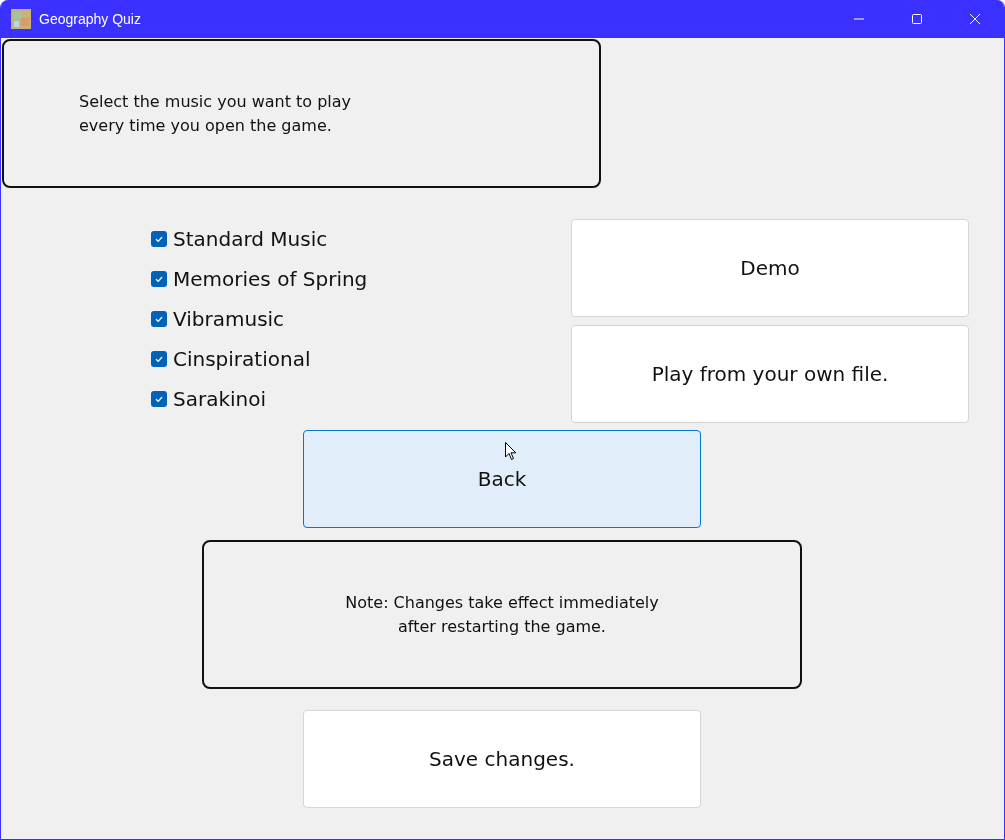 Image resolution: width=1005 pixels, height=840 pixels. Describe the element at coordinates (270, 279) in the screenshot. I see `checkbox-label: Memories of Spring` at that location.